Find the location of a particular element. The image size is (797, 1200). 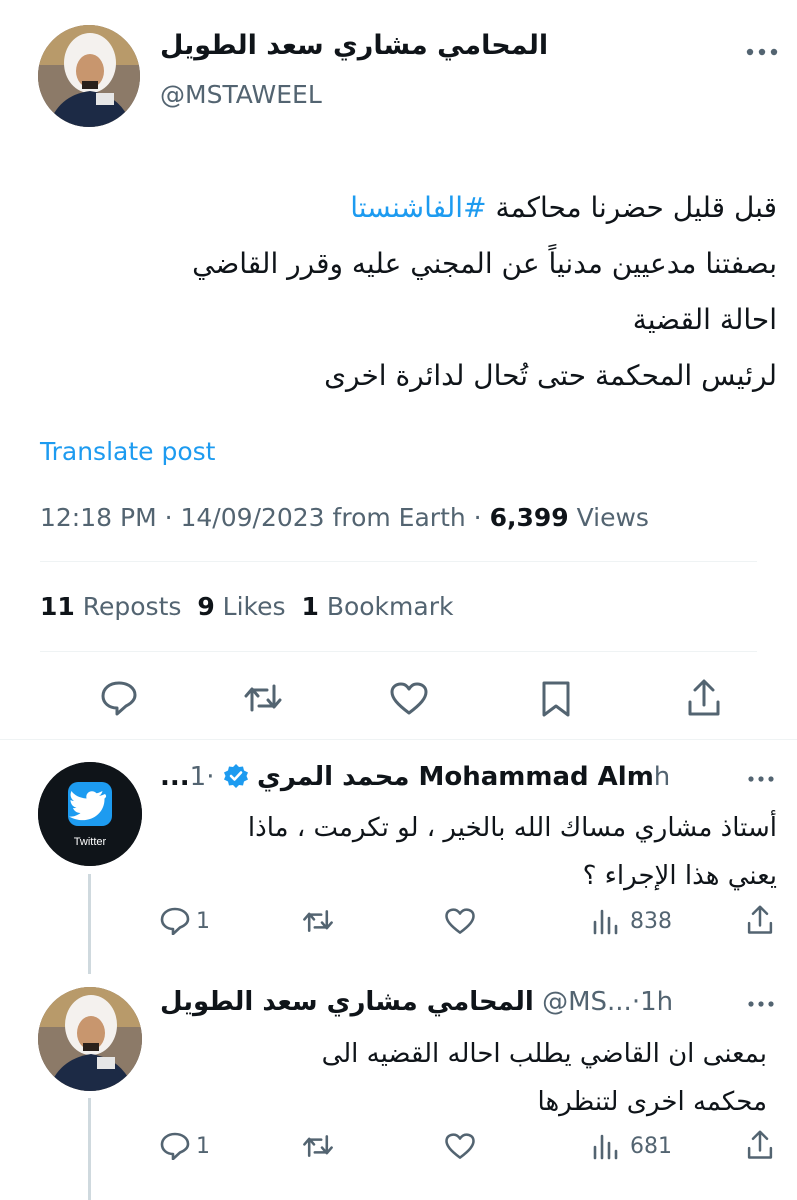

likes-label: Likes is located at coordinates (254, 606).